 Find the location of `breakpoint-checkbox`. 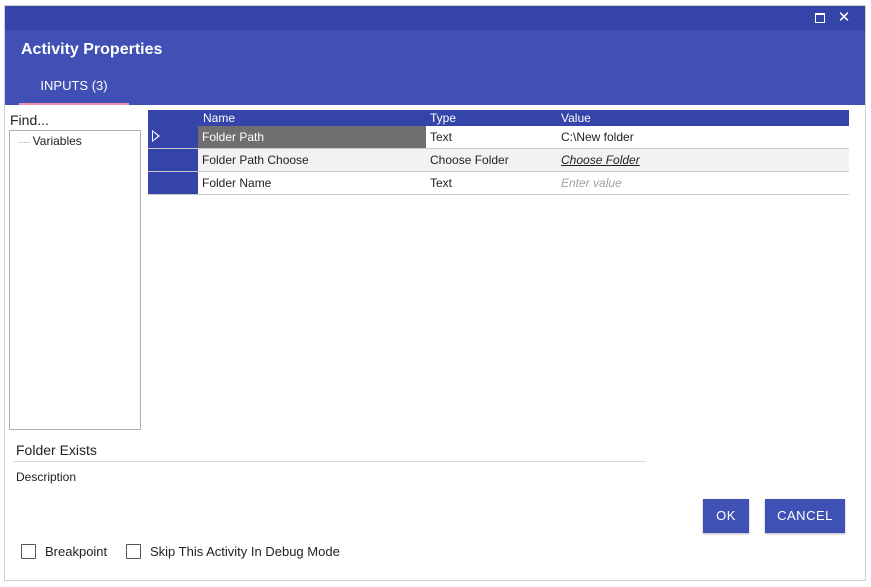

breakpoint-checkbox is located at coordinates (28, 551).